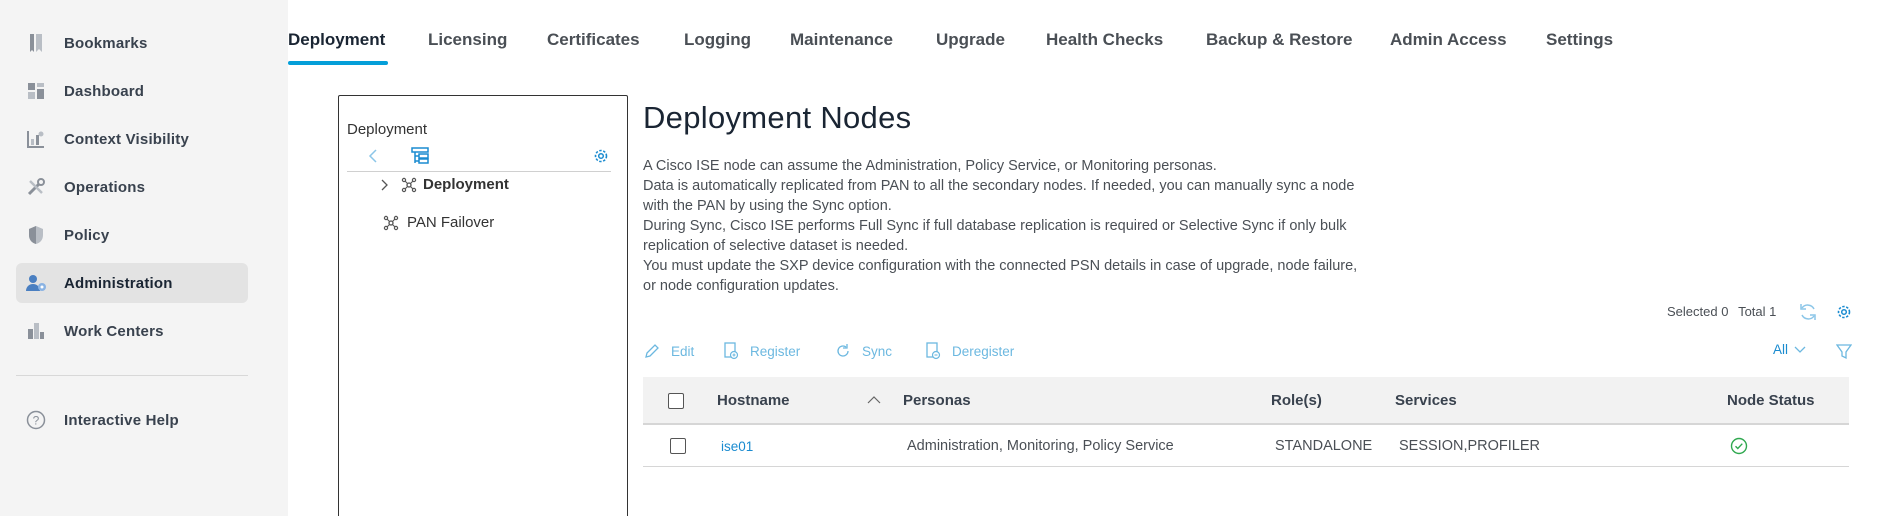  I want to click on tab-settings: Settings, so click(1579, 40).